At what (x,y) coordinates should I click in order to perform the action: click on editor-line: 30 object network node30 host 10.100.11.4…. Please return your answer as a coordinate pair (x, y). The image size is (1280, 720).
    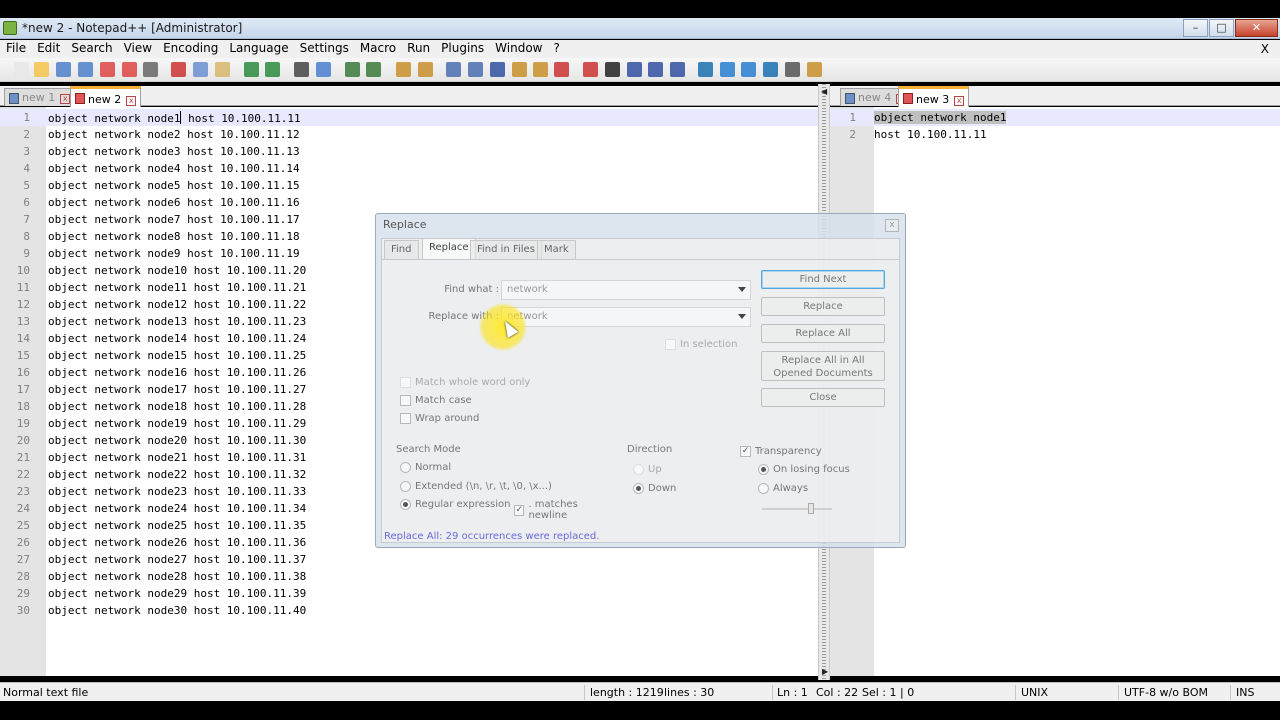
    Looking at the image, I should click on (409, 610).